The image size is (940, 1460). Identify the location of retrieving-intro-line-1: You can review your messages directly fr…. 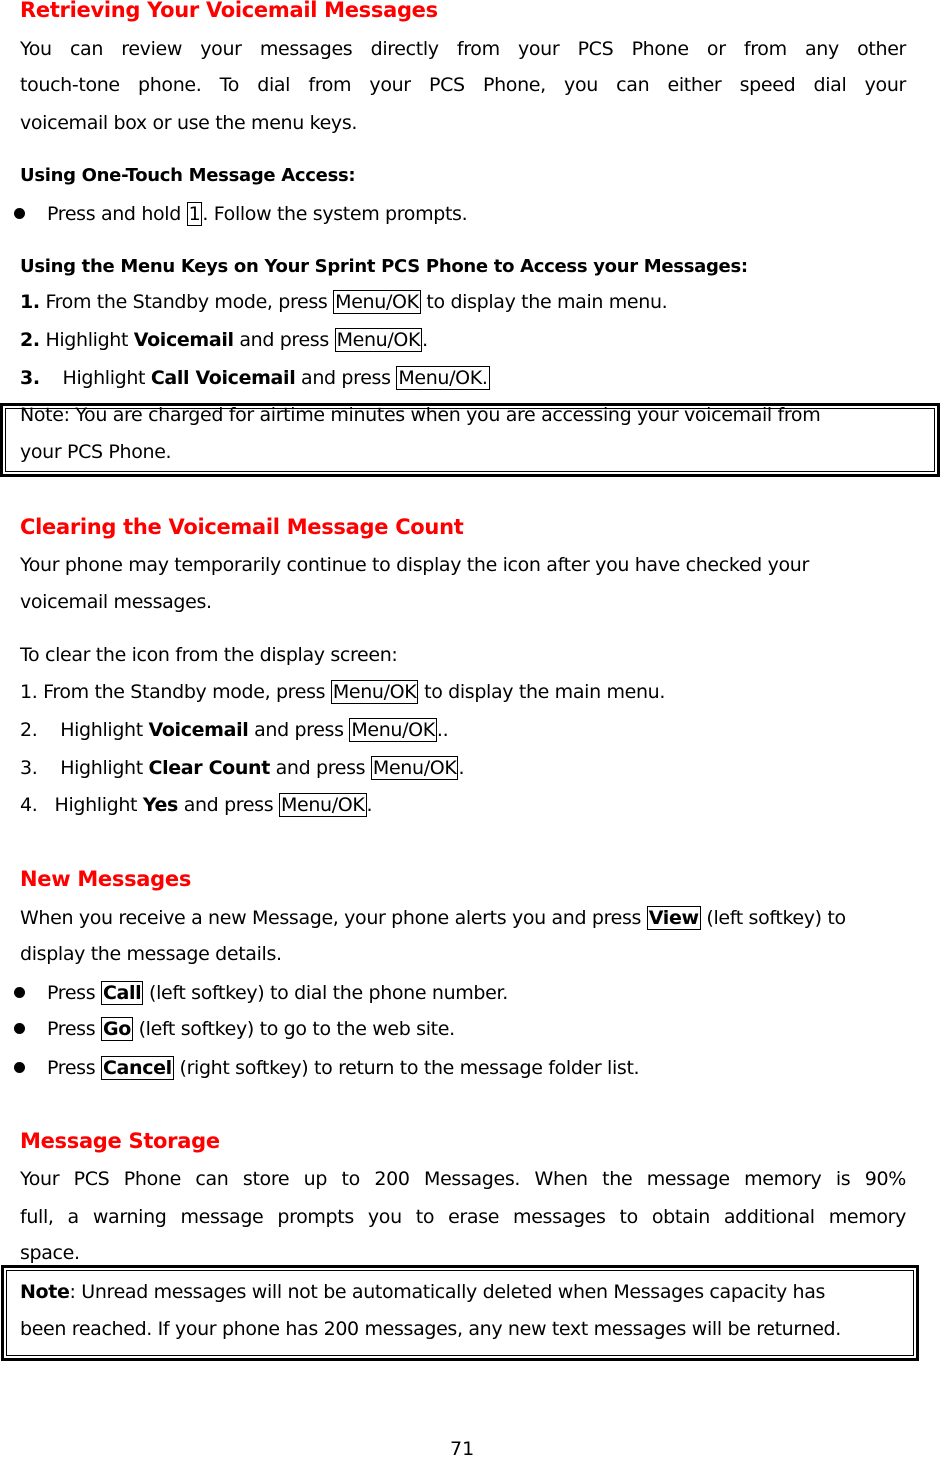
(463, 49).